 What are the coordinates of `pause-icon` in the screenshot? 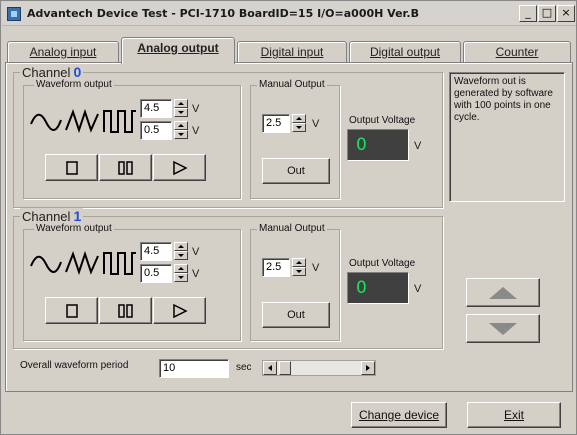 It's located at (125, 167).